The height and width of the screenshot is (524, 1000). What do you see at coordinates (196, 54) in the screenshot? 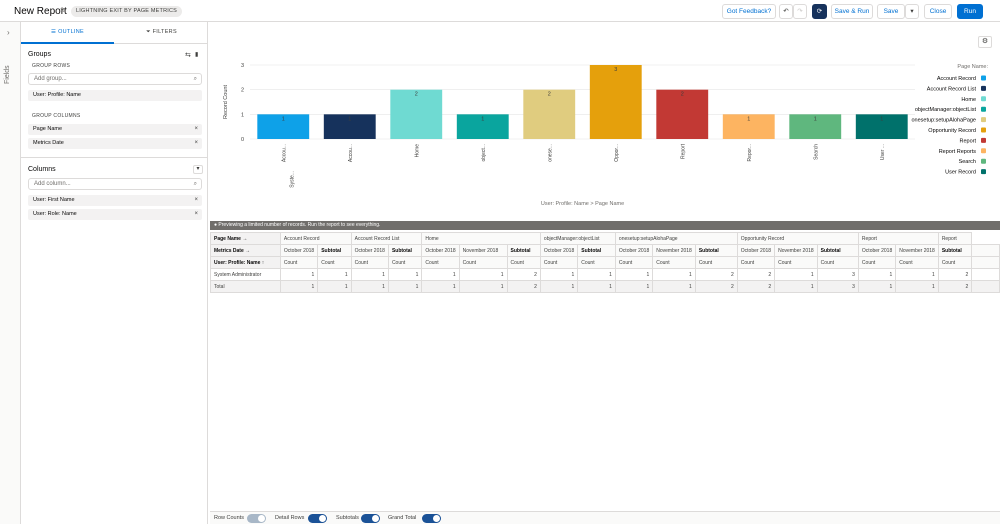
I see `trash-icon: ▮` at bounding box center [196, 54].